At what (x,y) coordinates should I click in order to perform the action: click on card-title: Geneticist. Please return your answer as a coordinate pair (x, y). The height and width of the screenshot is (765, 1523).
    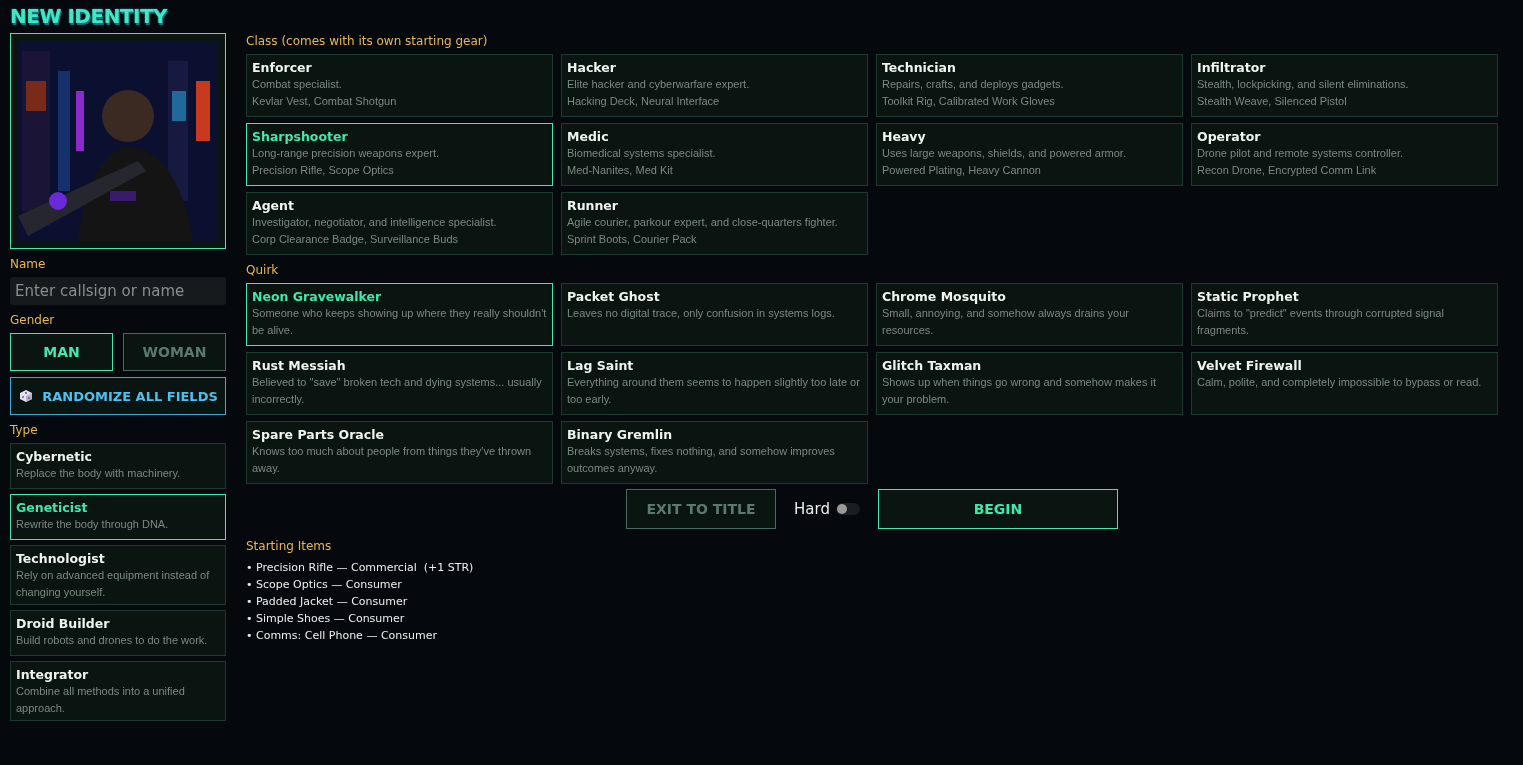
    Looking at the image, I should click on (52, 507).